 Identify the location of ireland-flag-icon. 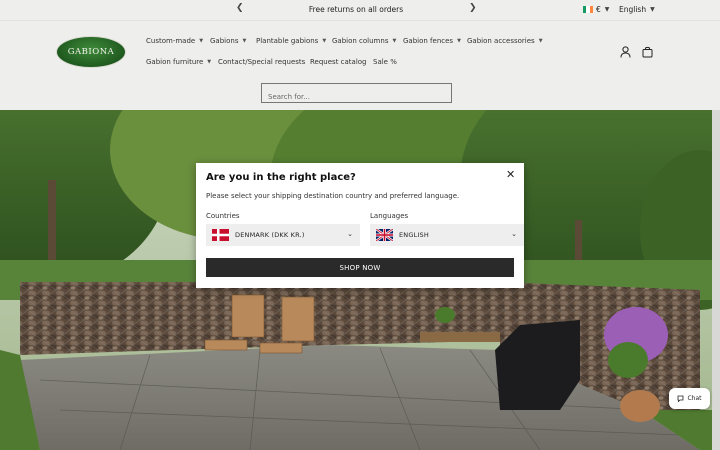
(588, 9).